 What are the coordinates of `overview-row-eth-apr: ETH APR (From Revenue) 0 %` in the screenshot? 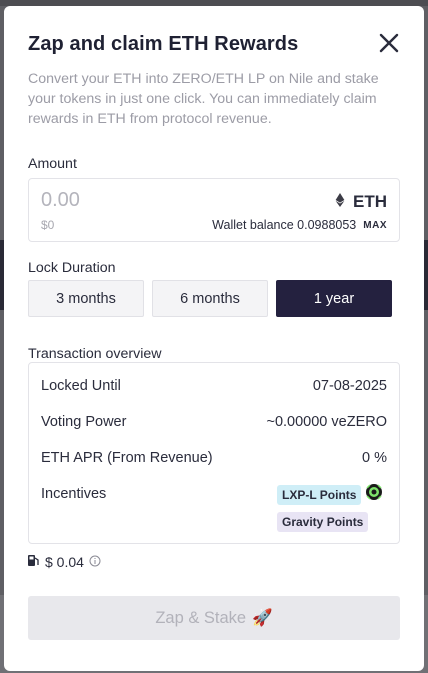 It's located at (214, 458).